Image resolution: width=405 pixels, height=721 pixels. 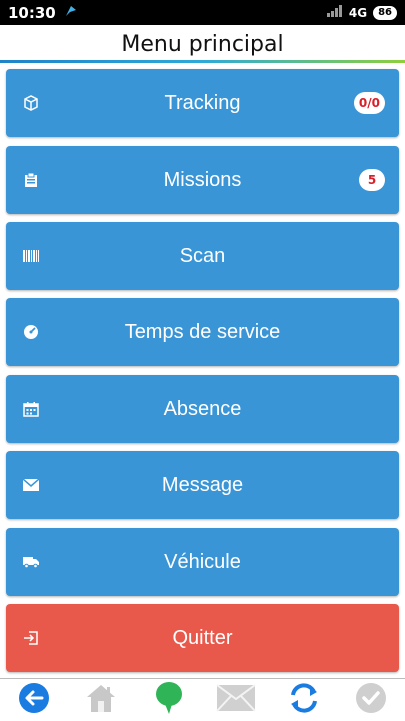 I want to click on title-divider, so click(x=202, y=61).